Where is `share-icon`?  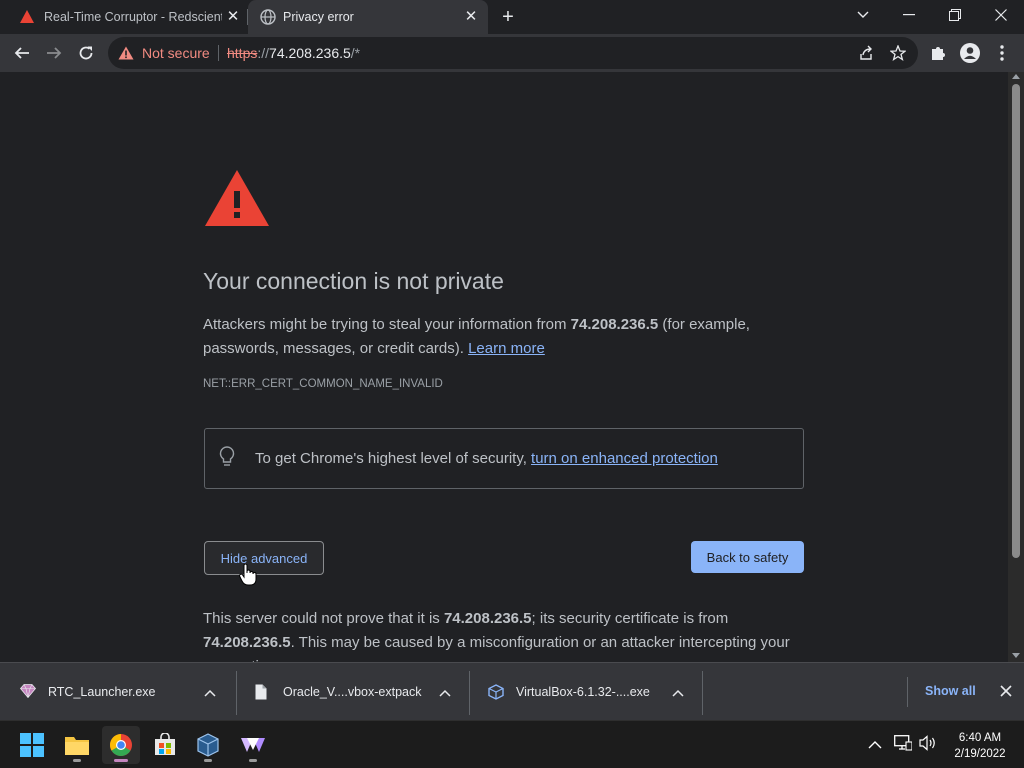
share-icon is located at coordinates (866, 52).